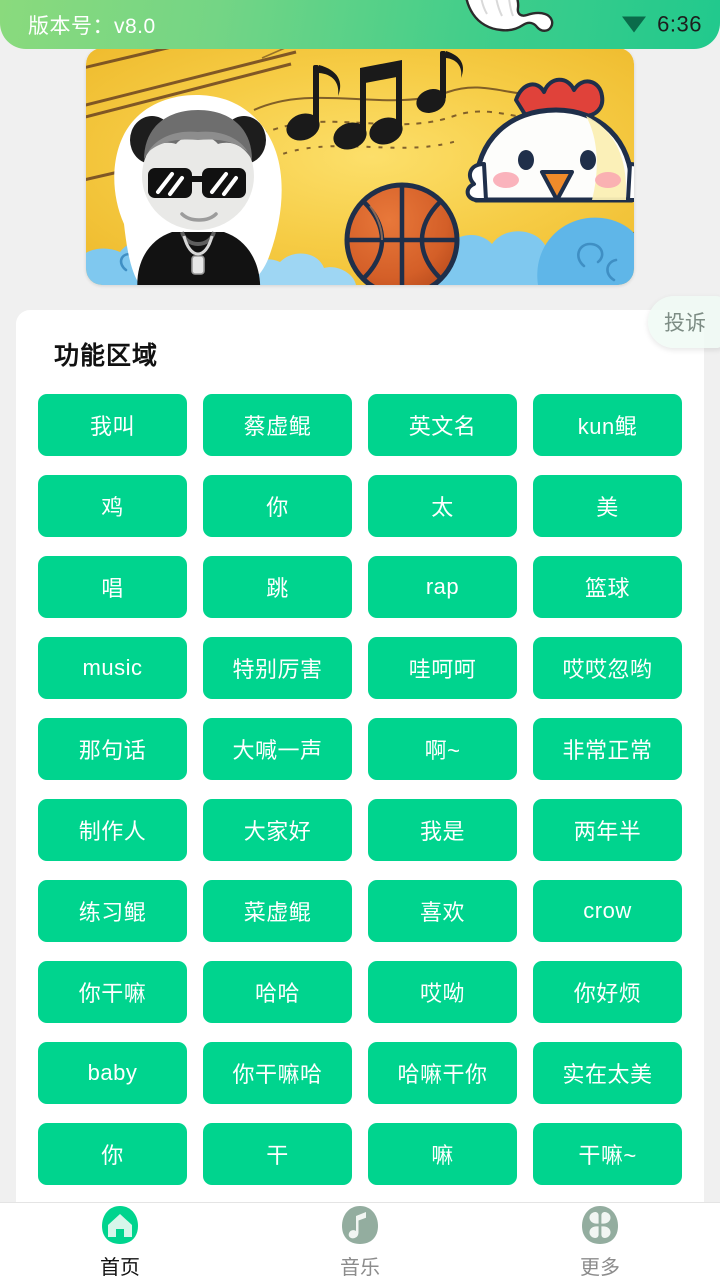 The height and width of the screenshot is (1280, 720). I want to click on promo-banner, so click(360, 166).